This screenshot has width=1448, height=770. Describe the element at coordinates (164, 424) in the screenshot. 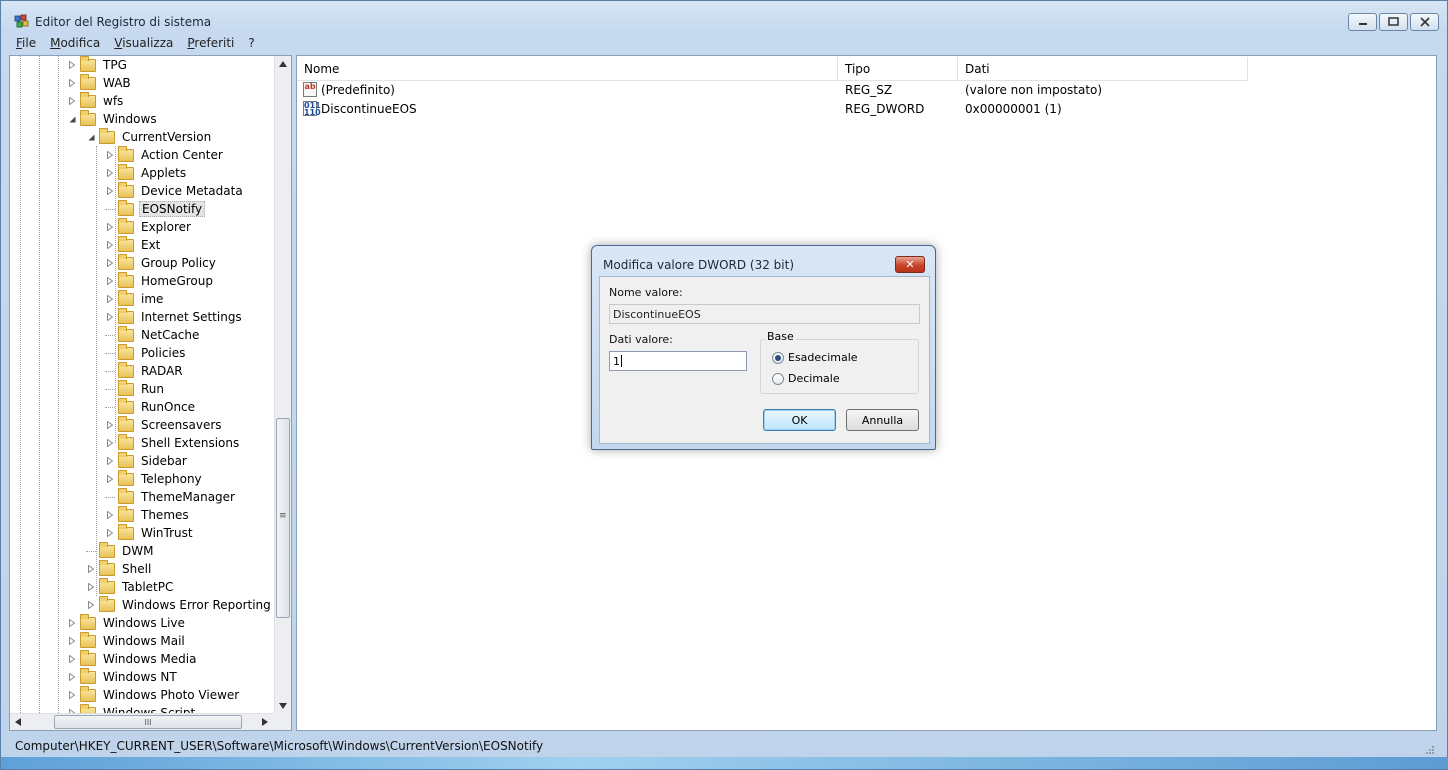

I see `tree-node: Screensavers` at that location.